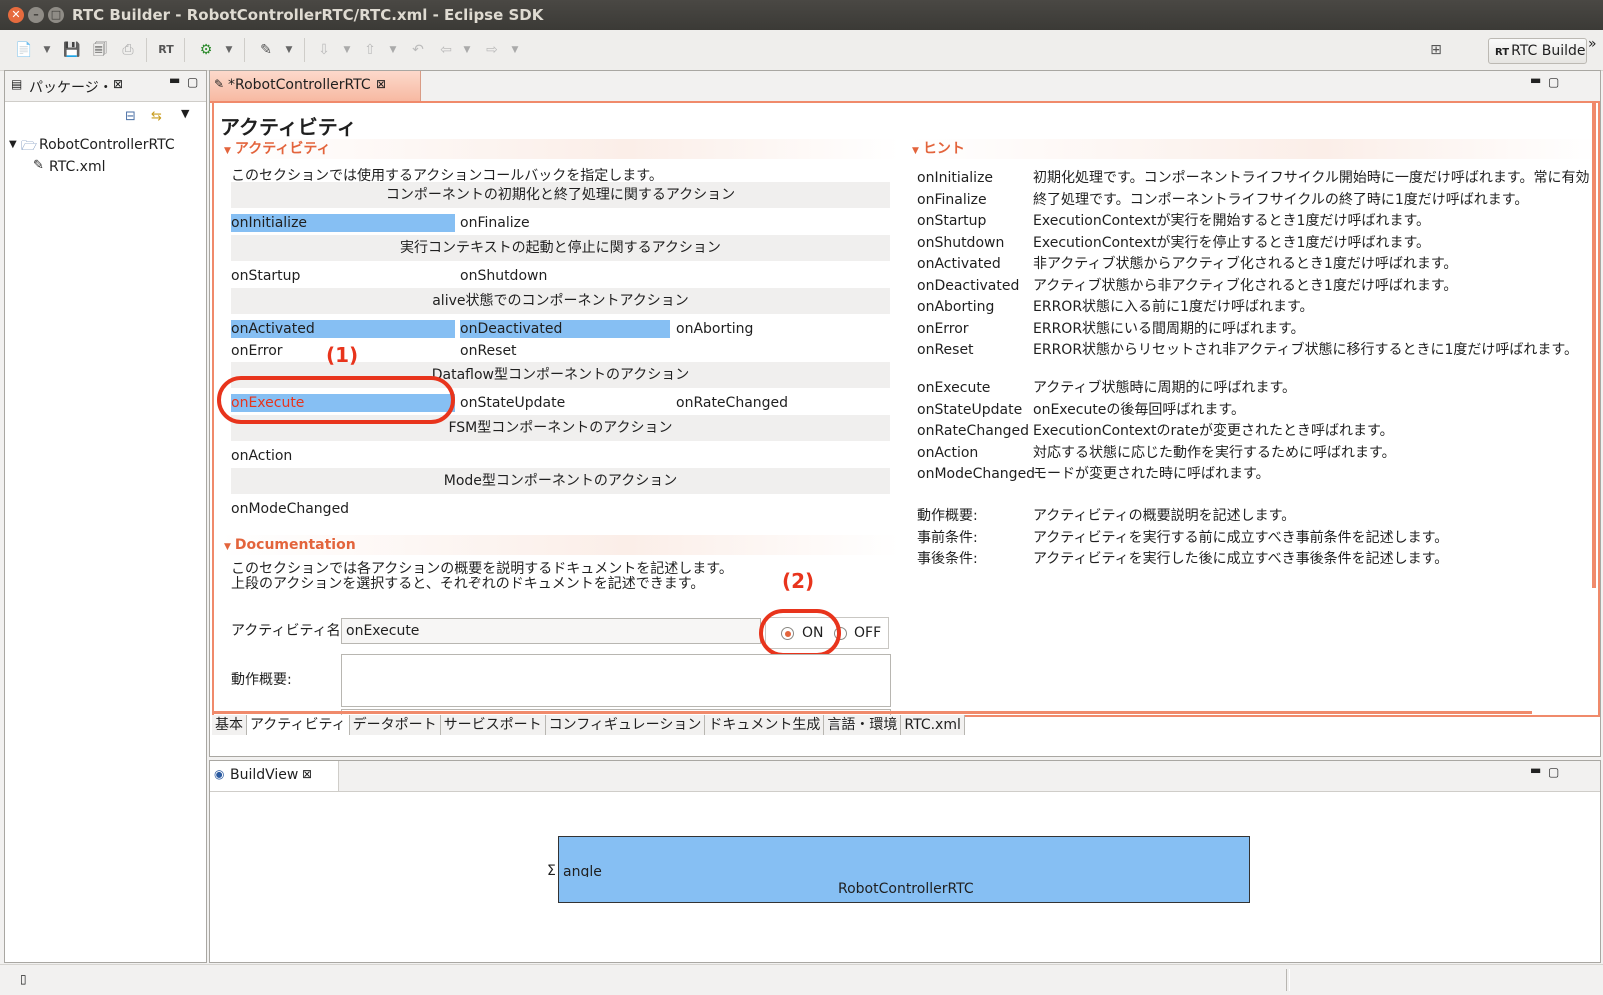 The image size is (1603, 995). What do you see at coordinates (482, 569) in the screenshot?
I see `documentation-description-line1: このセクションでは各アクションの概要を説明するドキュメントを記述します。` at bounding box center [482, 569].